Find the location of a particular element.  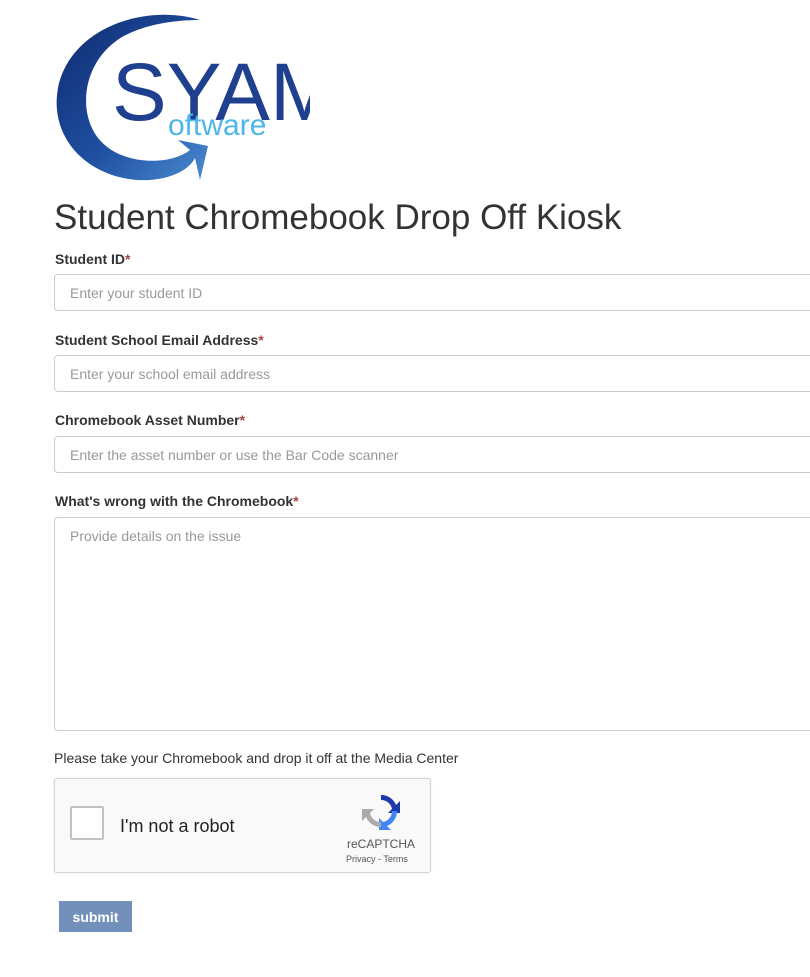

issue-details-label: What's wrong with the Chromebook* is located at coordinates (177, 501).